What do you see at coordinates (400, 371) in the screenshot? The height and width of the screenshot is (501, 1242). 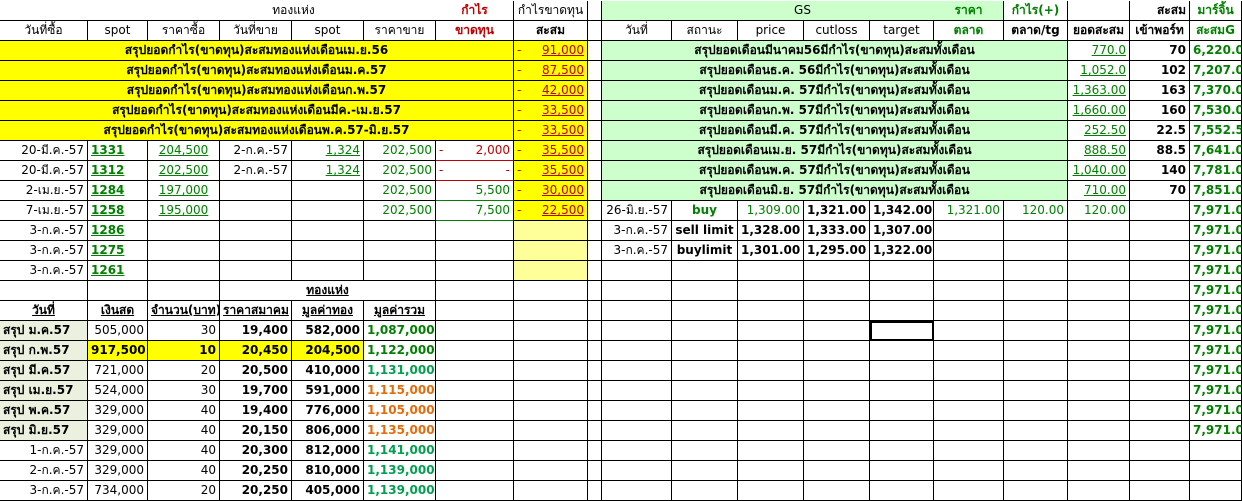 I see `gold-row-total: 1,131,000` at bounding box center [400, 371].